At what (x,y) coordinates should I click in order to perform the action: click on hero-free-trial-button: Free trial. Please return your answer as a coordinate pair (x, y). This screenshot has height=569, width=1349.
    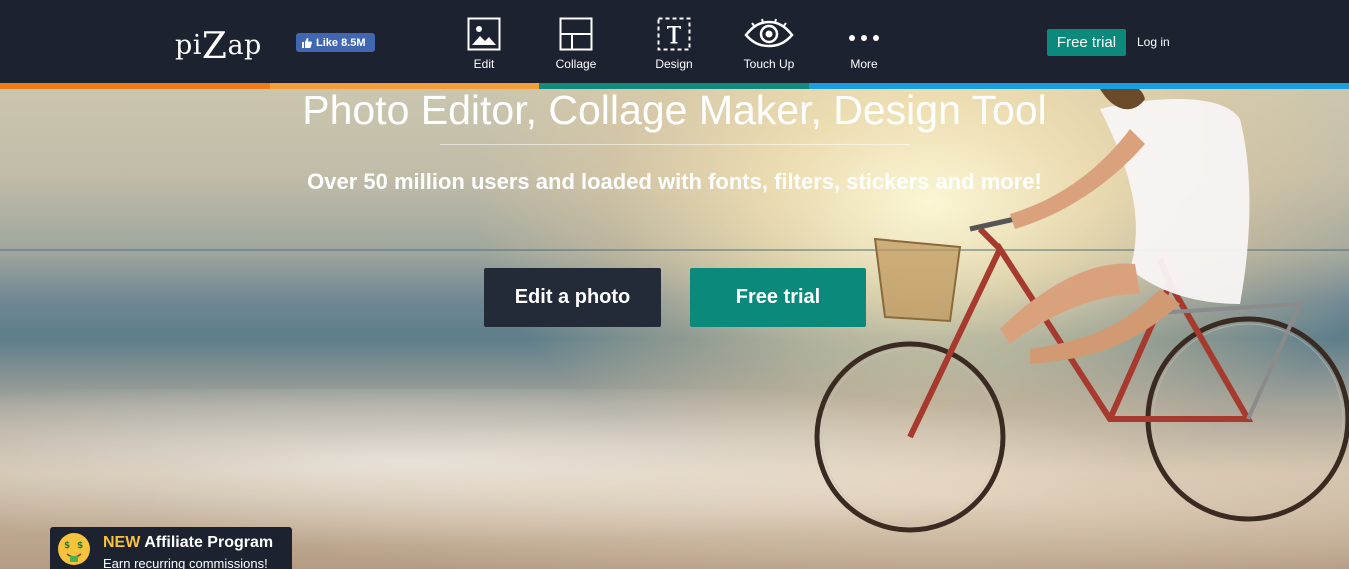
    Looking at the image, I should click on (778, 297).